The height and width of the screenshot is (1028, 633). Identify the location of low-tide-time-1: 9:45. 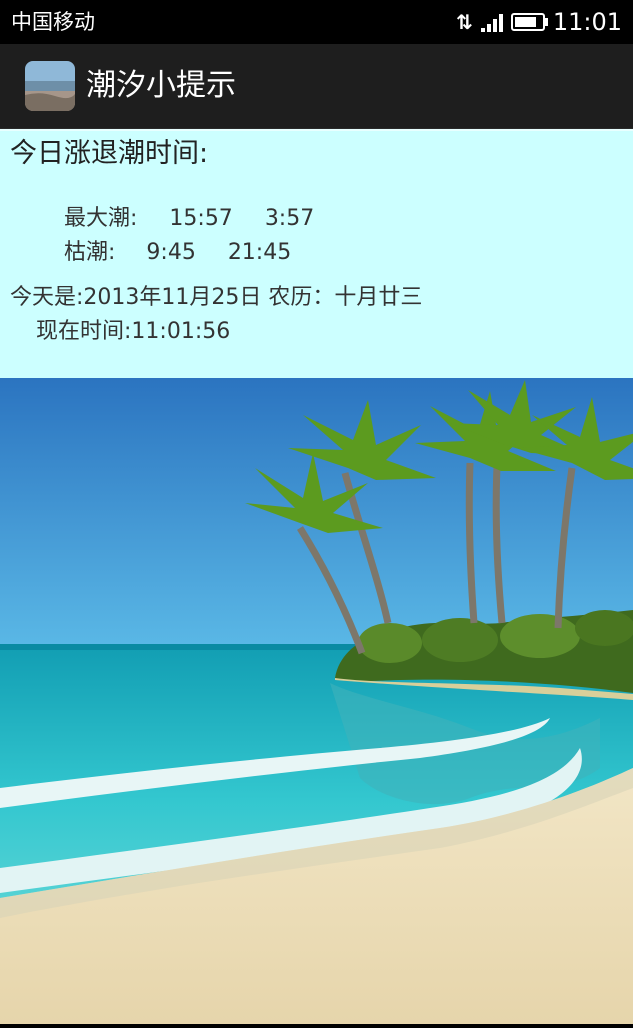
(171, 252).